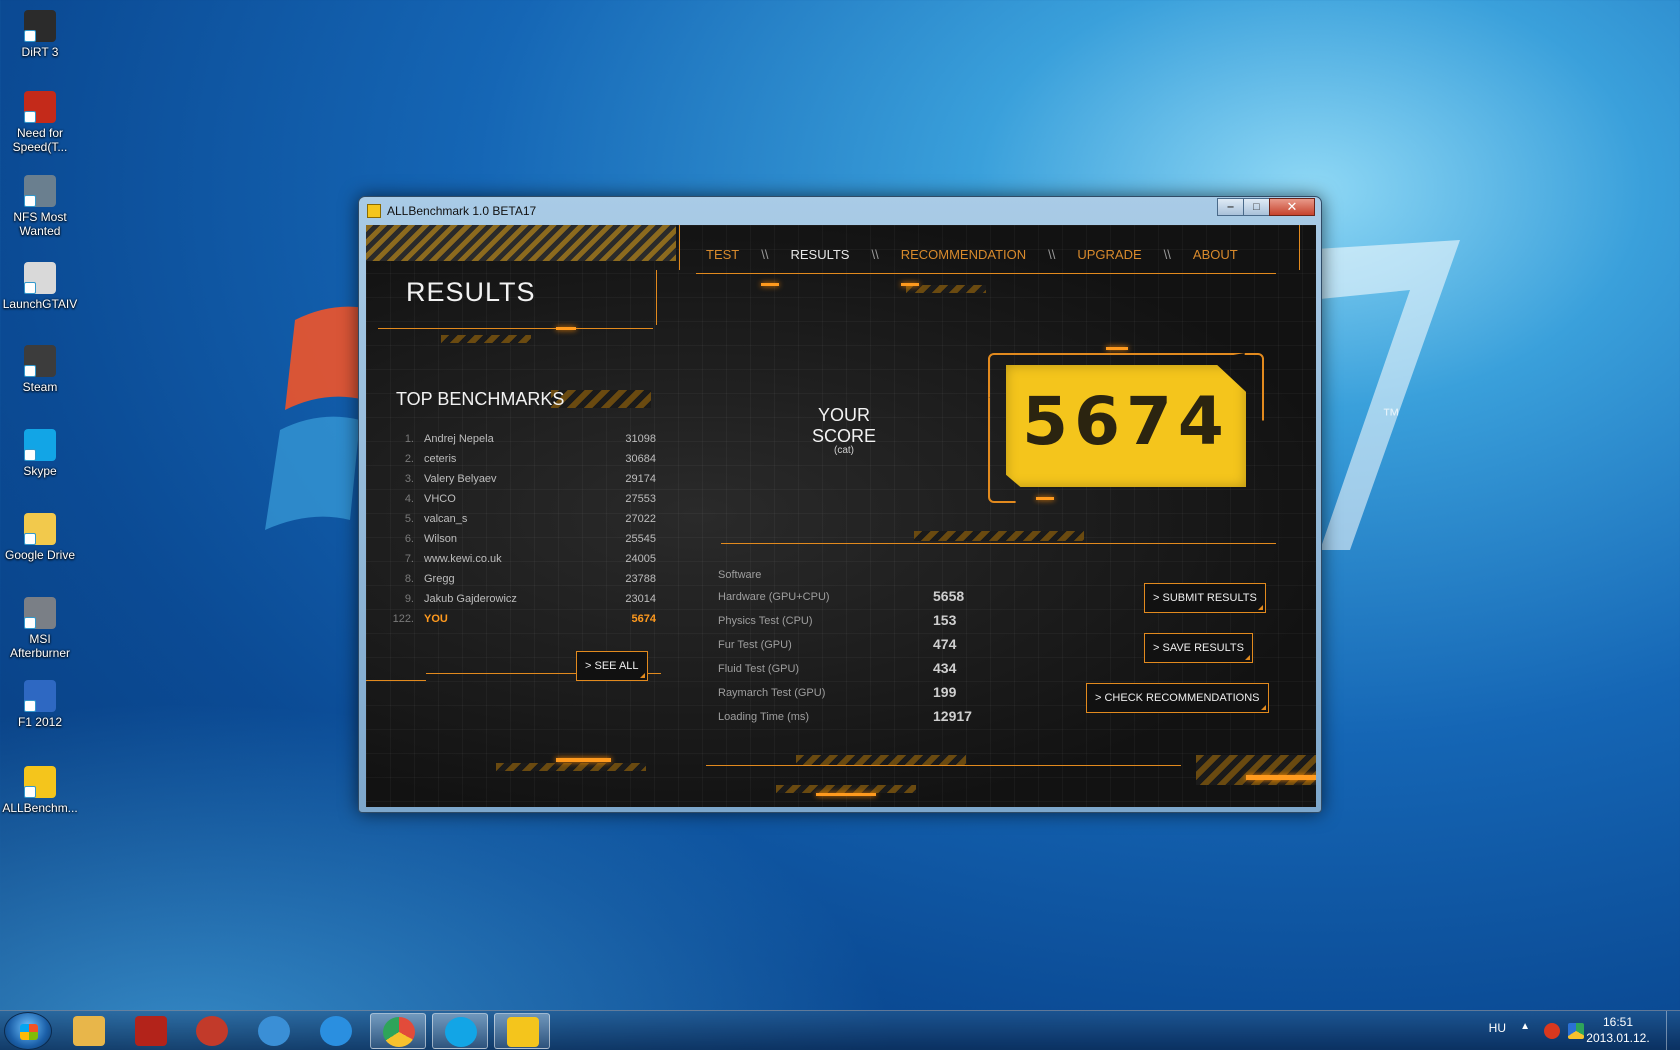 The width and height of the screenshot is (1680, 1050). What do you see at coordinates (1497, 1028) in the screenshot?
I see `language-indicator: HU` at bounding box center [1497, 1028].